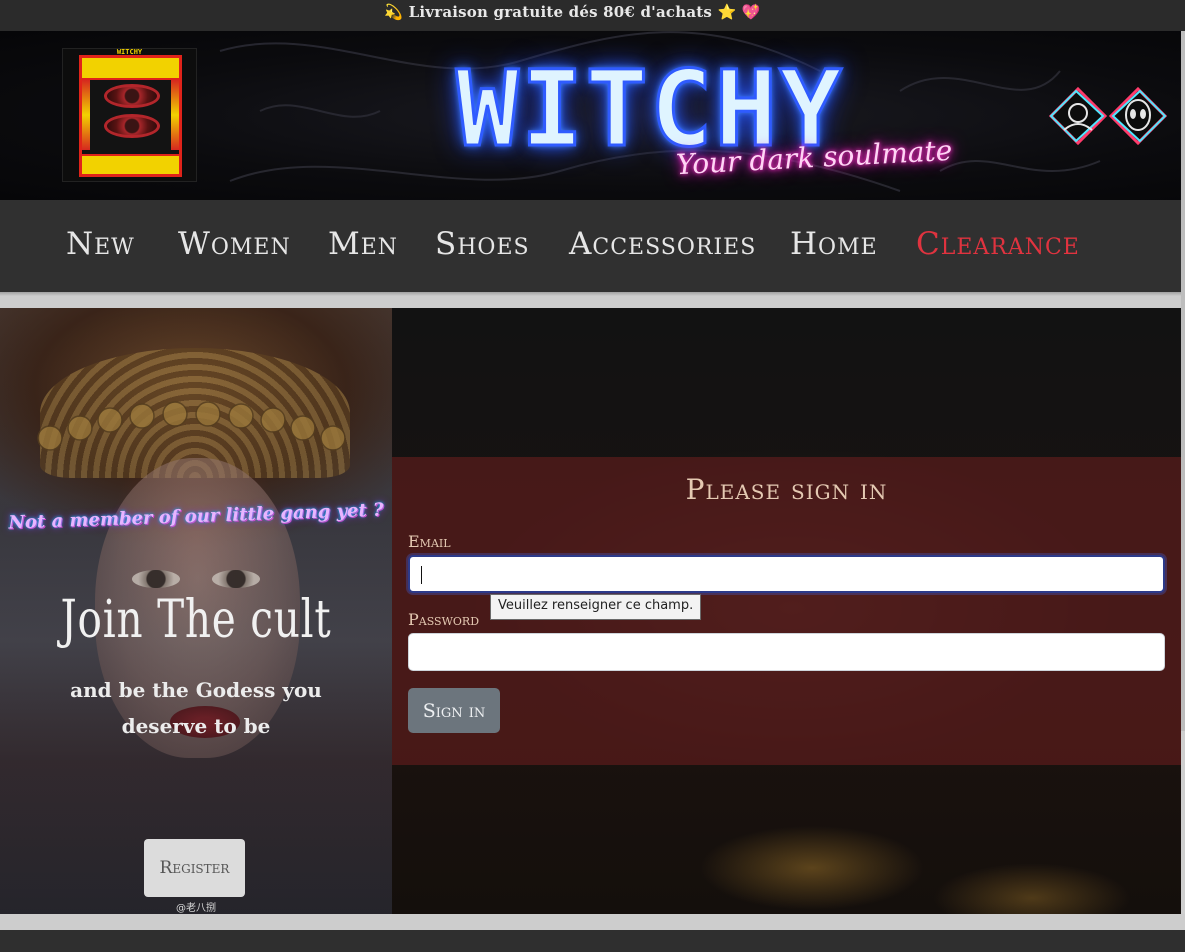 The width and height of the screenshot is (1185, 952). I want to click on image-watermark: @老八捌, so click(196, 908).